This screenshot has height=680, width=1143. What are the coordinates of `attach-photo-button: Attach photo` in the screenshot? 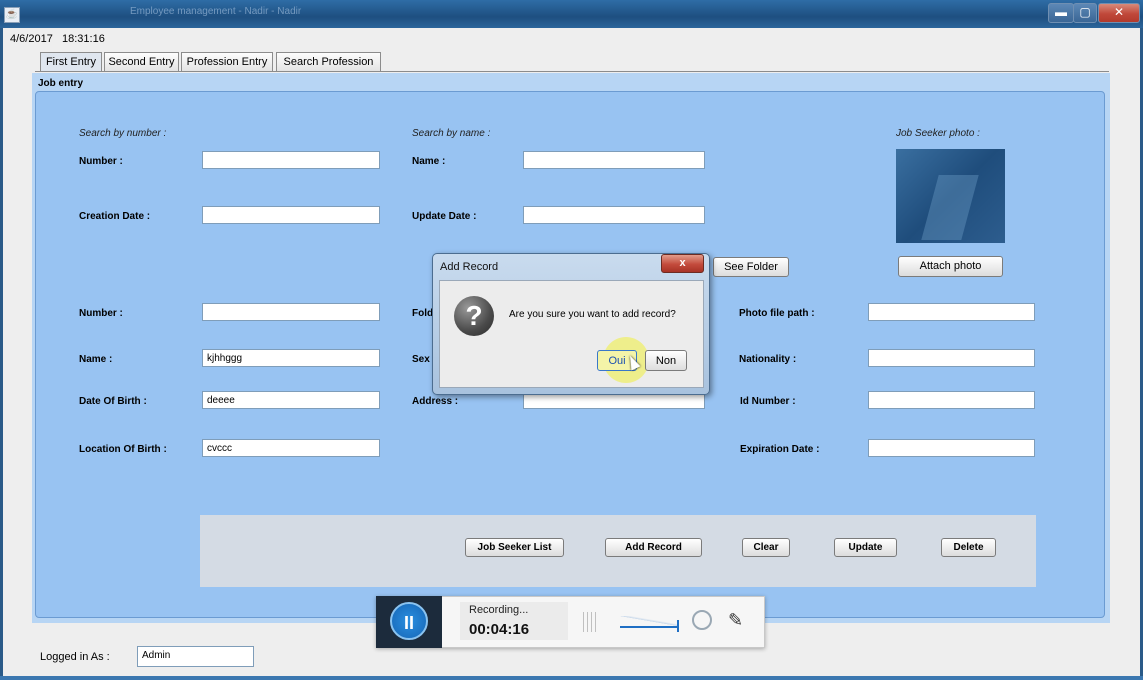 It's located at (950, 266).